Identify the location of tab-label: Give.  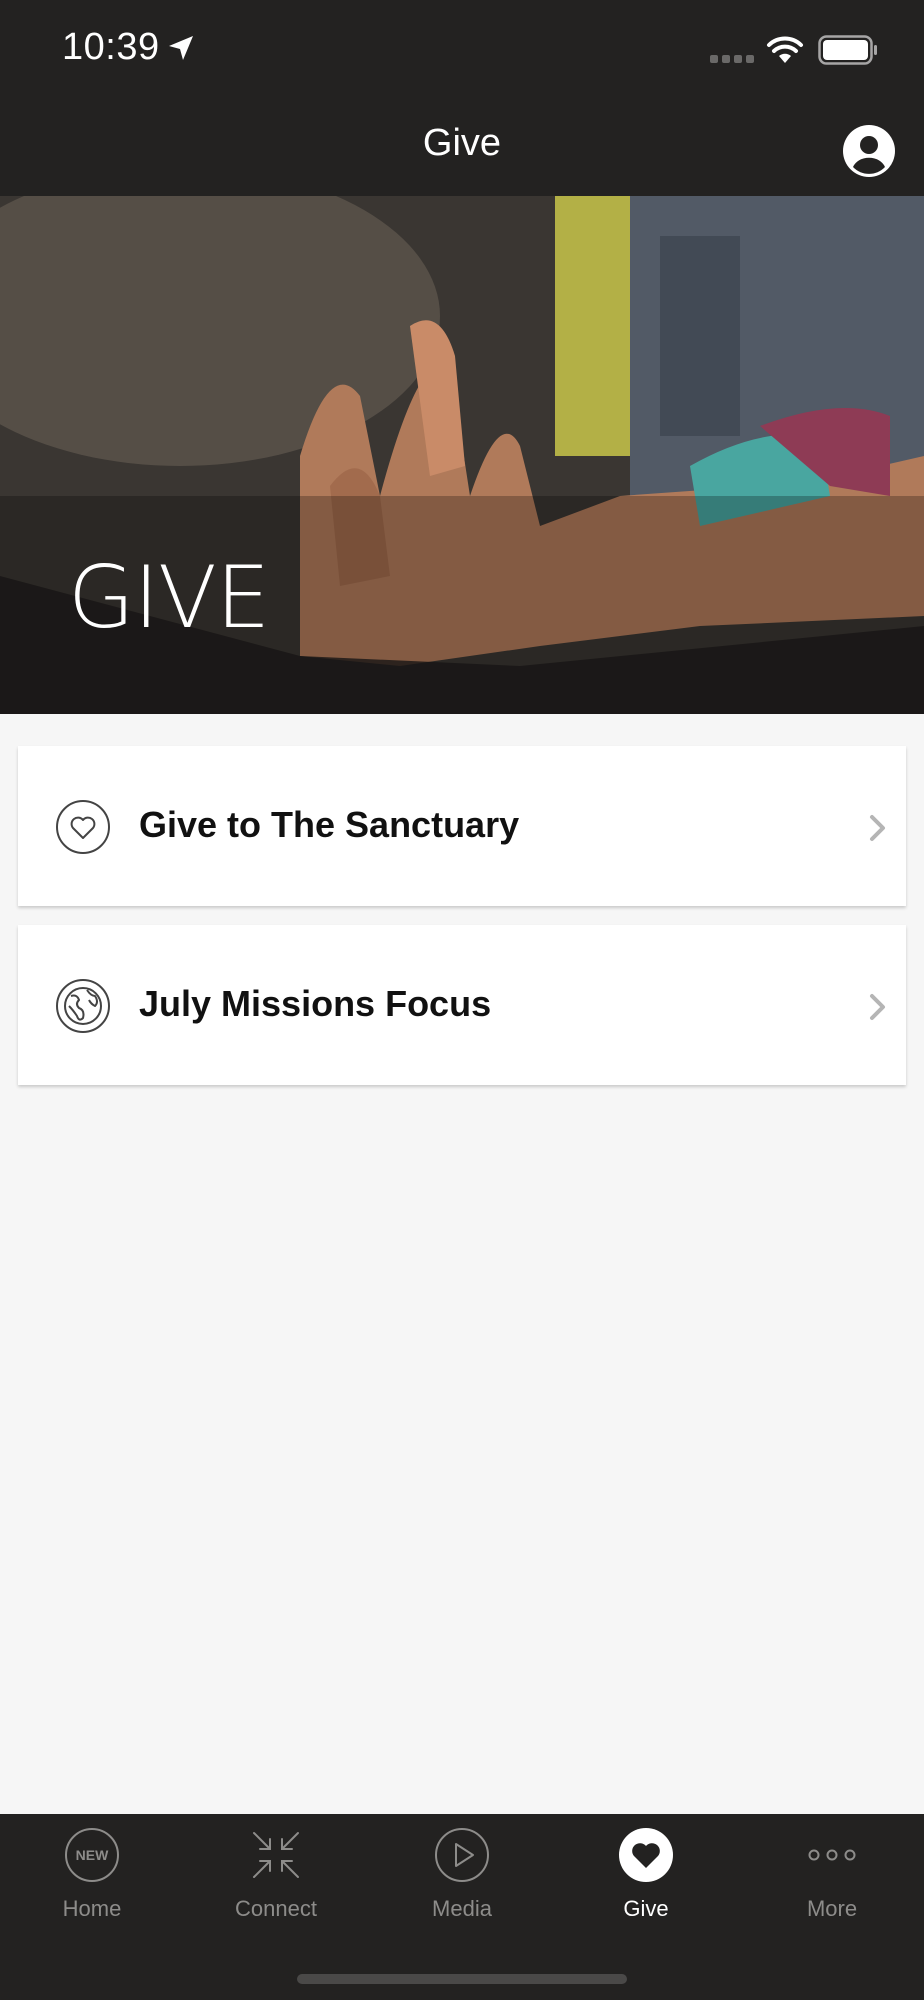
(646, 1908).